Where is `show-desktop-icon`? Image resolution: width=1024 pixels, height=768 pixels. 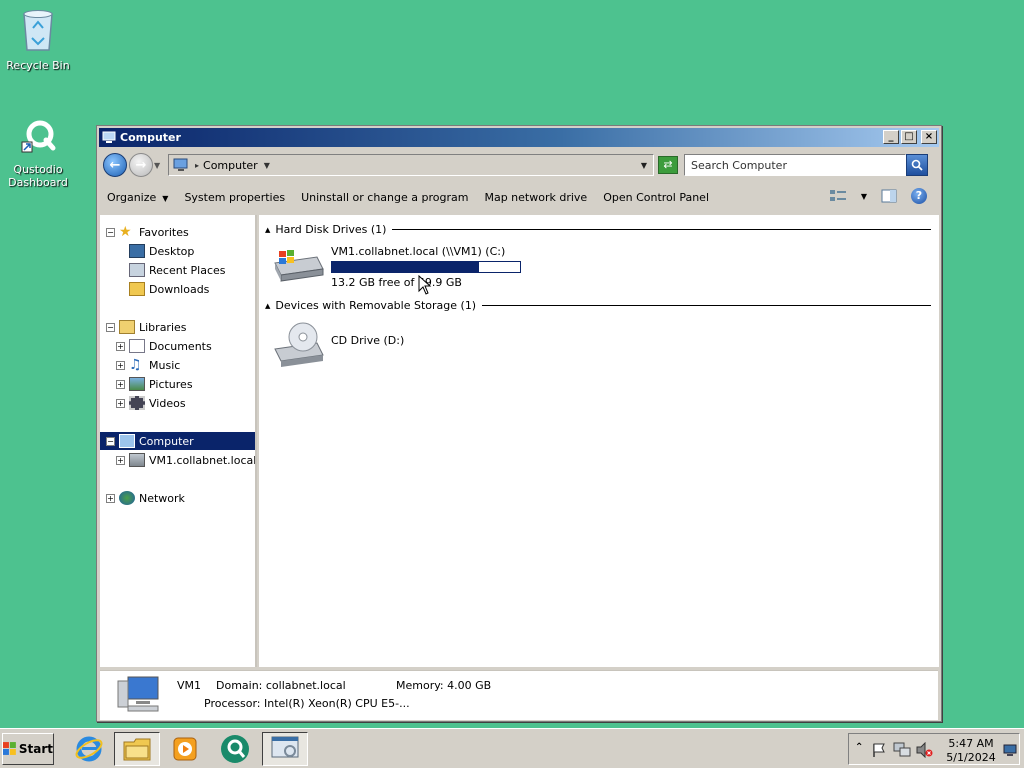
show-desktop-icon is located at coordinates (1010, 750).